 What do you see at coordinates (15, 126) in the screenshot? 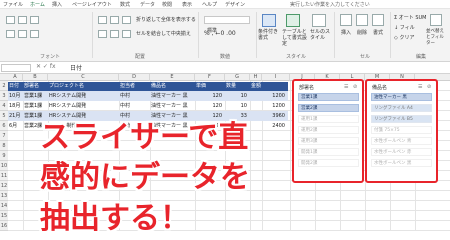
I see `table-cell: 6月` at bounding box center [15, 126].